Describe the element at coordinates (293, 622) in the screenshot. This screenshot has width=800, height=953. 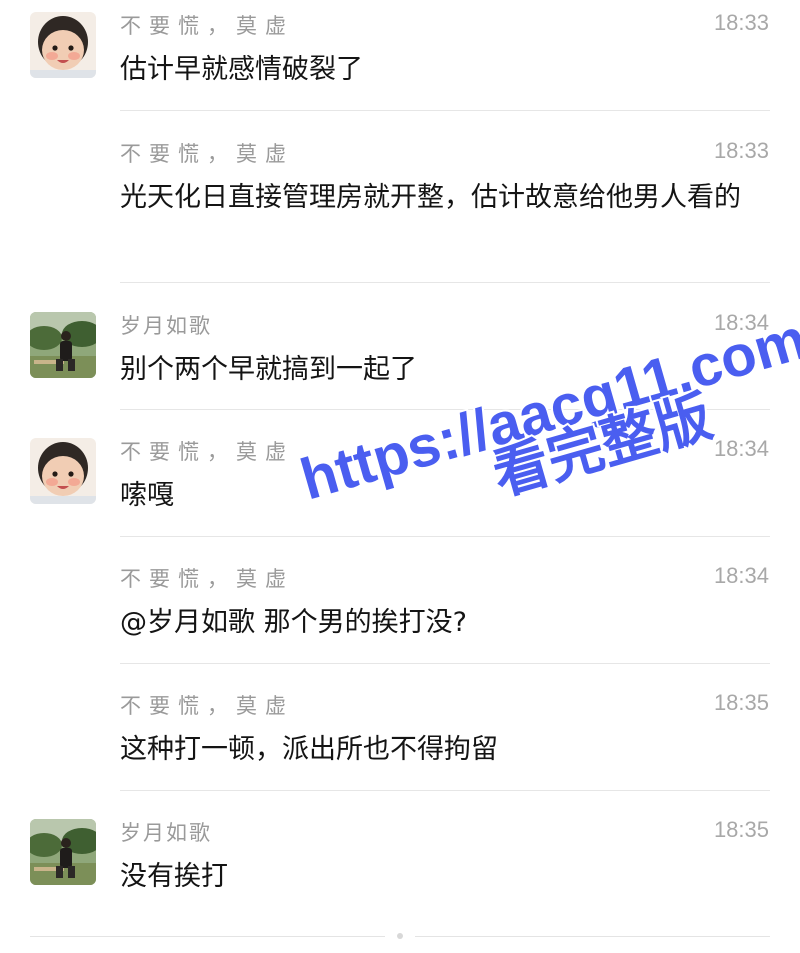
I see `message-text: @岁月如歌 那个男的挨打没?` at that location.